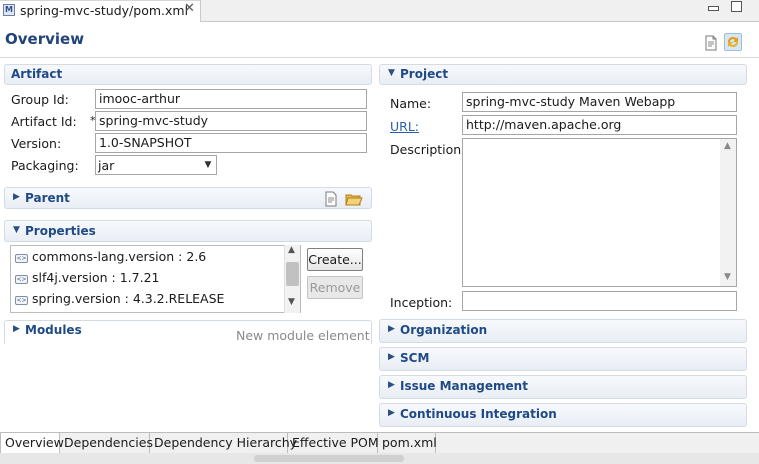 Image resolution: width=759 pixels, height=464 pixels. I want to click on packaging-value: jar, so click(106, 165).